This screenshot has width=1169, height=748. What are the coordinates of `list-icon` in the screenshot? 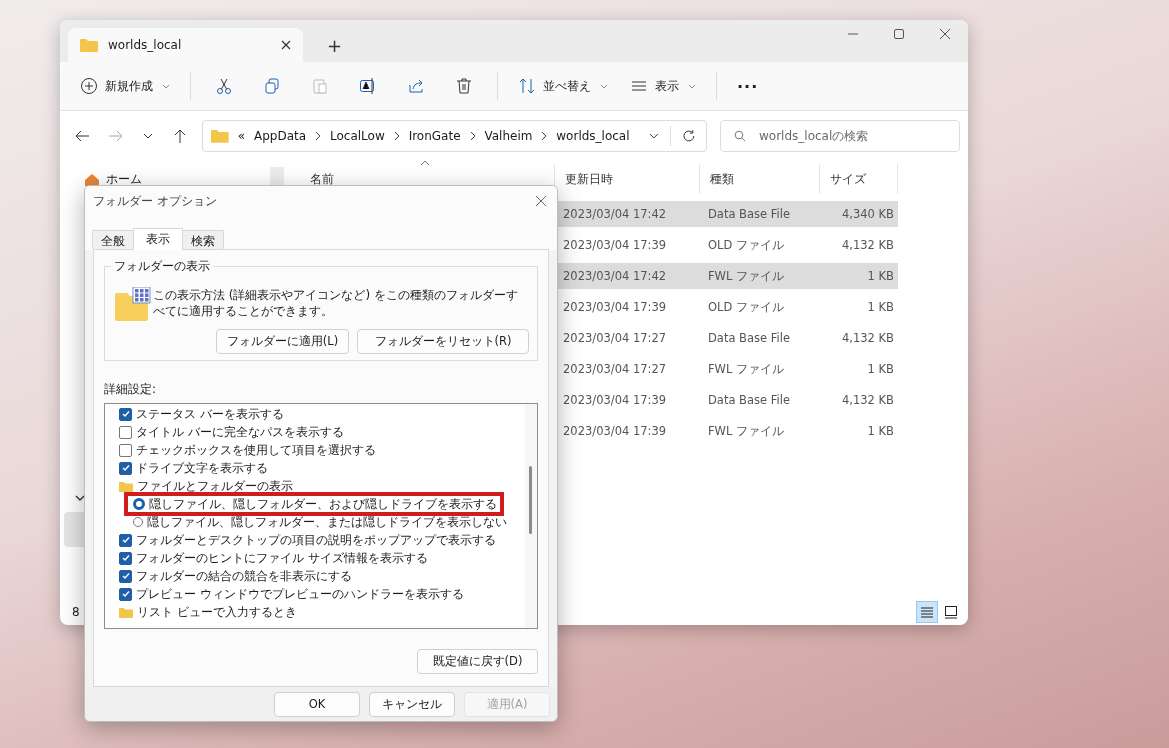 It's located at (927, 612).